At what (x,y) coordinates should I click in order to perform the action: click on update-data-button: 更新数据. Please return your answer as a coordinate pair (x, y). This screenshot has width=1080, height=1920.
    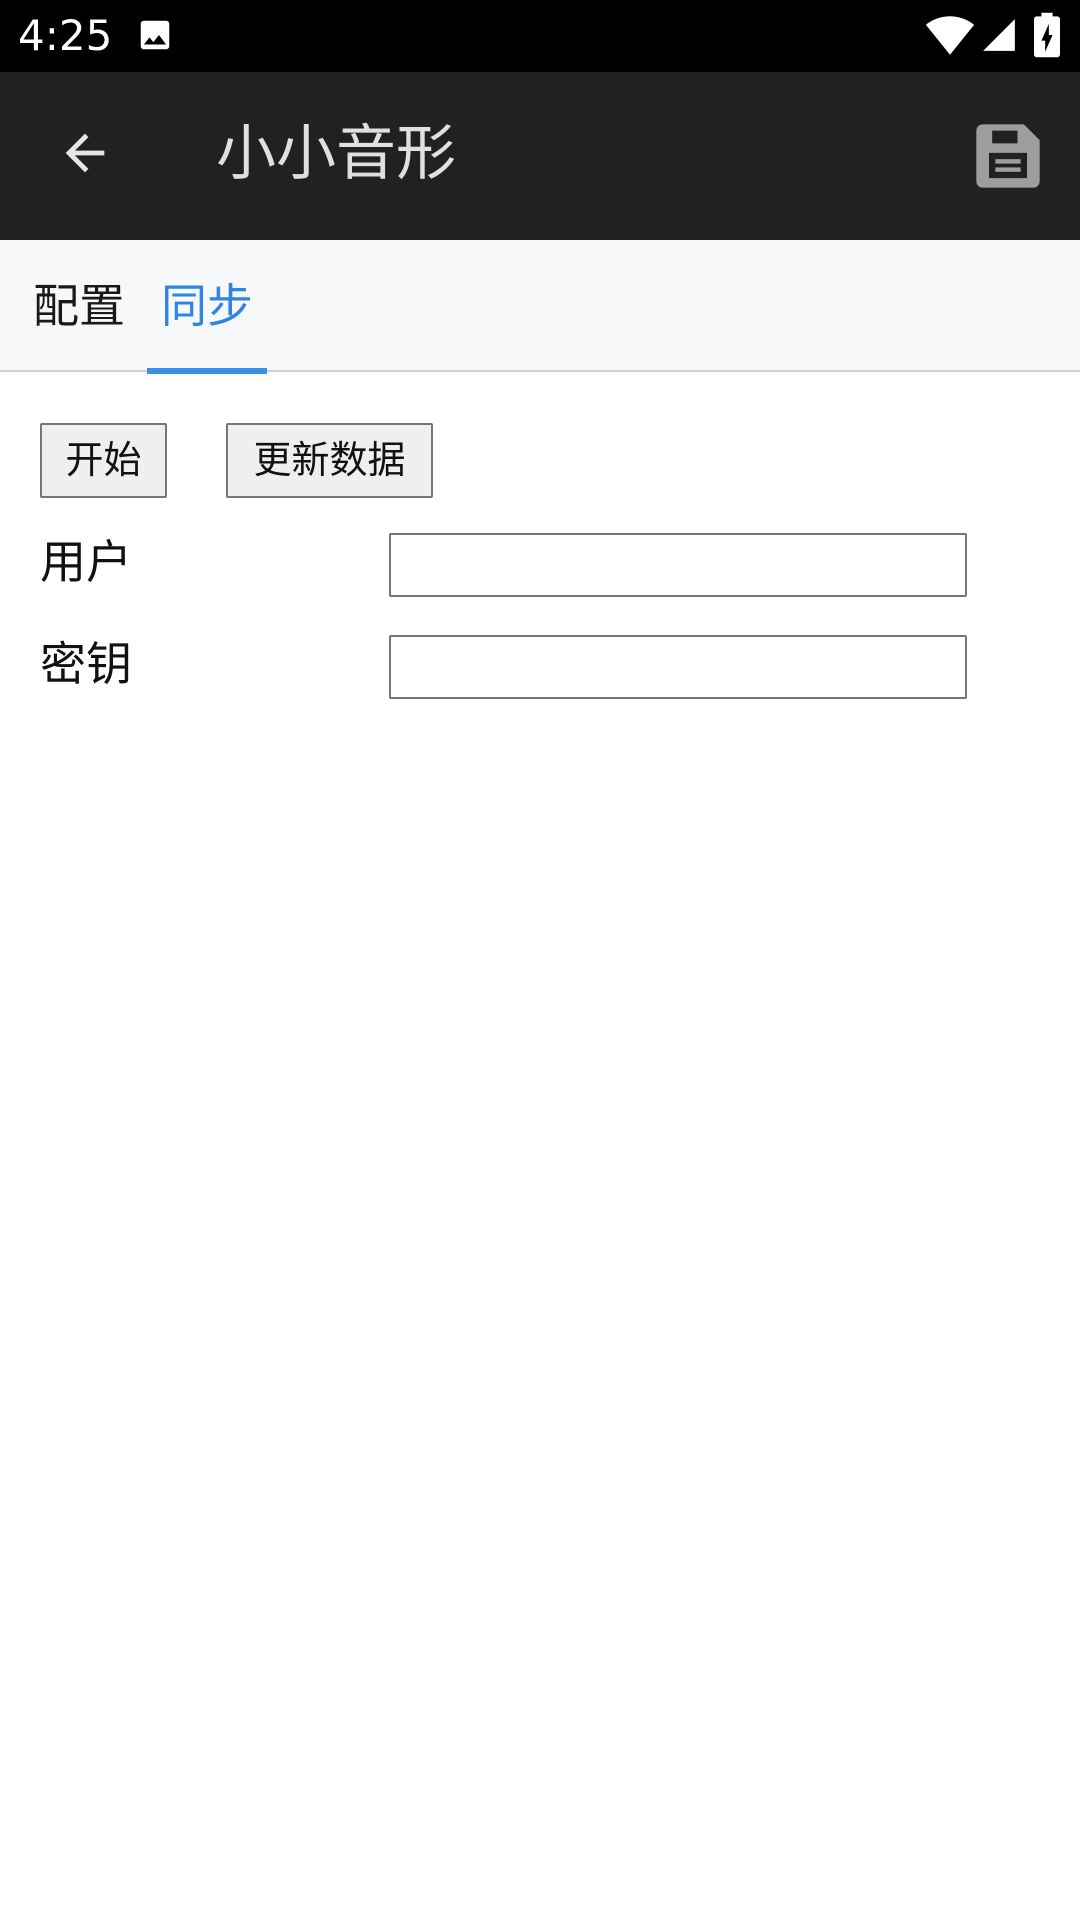
    Looking at the image, I should click on (329, 460).